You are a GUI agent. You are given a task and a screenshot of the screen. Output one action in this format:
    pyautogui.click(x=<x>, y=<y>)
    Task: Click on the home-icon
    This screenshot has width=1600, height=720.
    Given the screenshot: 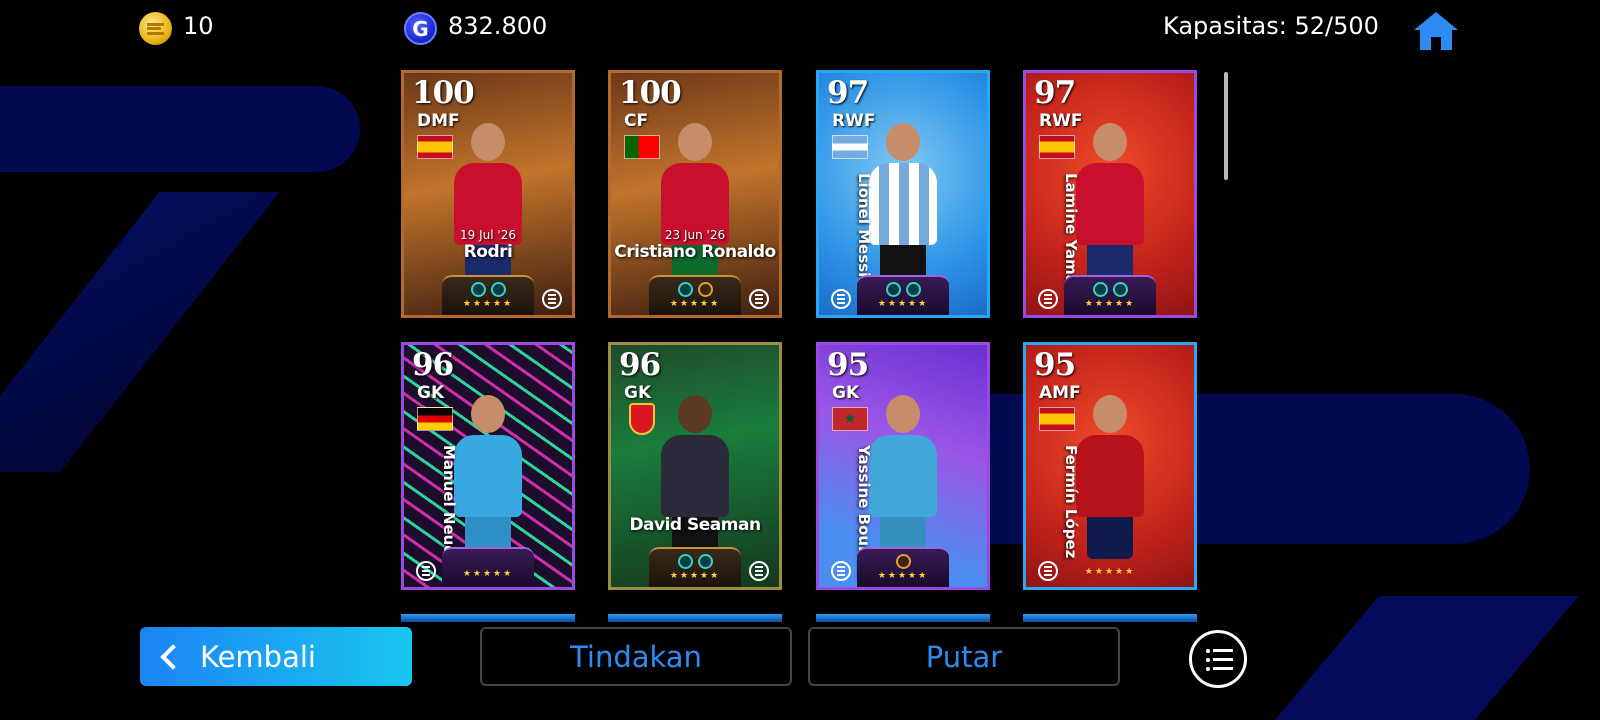 What is the action you would take?
    pyautogui.click(x=1436, y=31)
    